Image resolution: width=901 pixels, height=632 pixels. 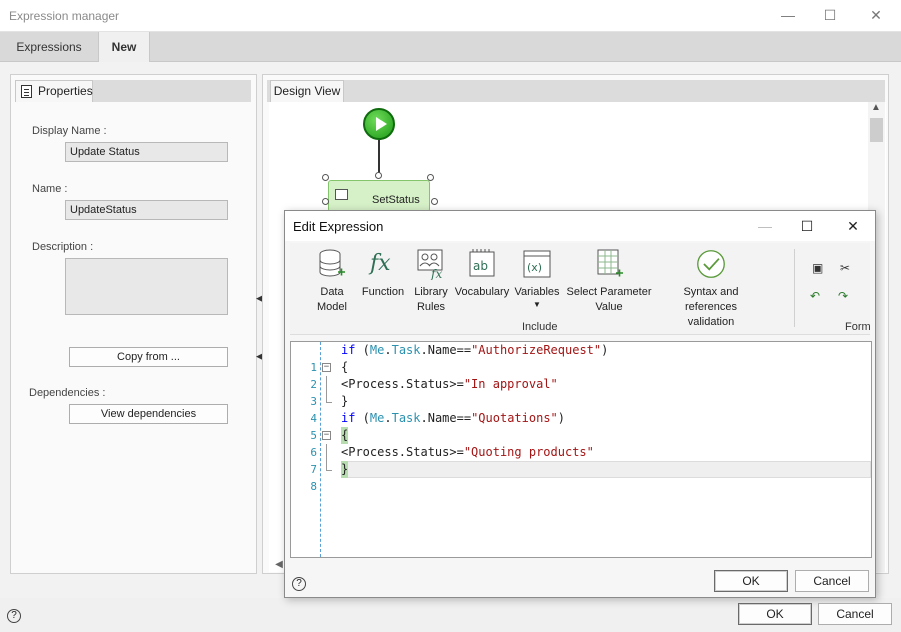 What do you see at coordinates (876, 130) in the screenshot?
I see `vertical-scroll-thumb` at bounding box center [876, 130].